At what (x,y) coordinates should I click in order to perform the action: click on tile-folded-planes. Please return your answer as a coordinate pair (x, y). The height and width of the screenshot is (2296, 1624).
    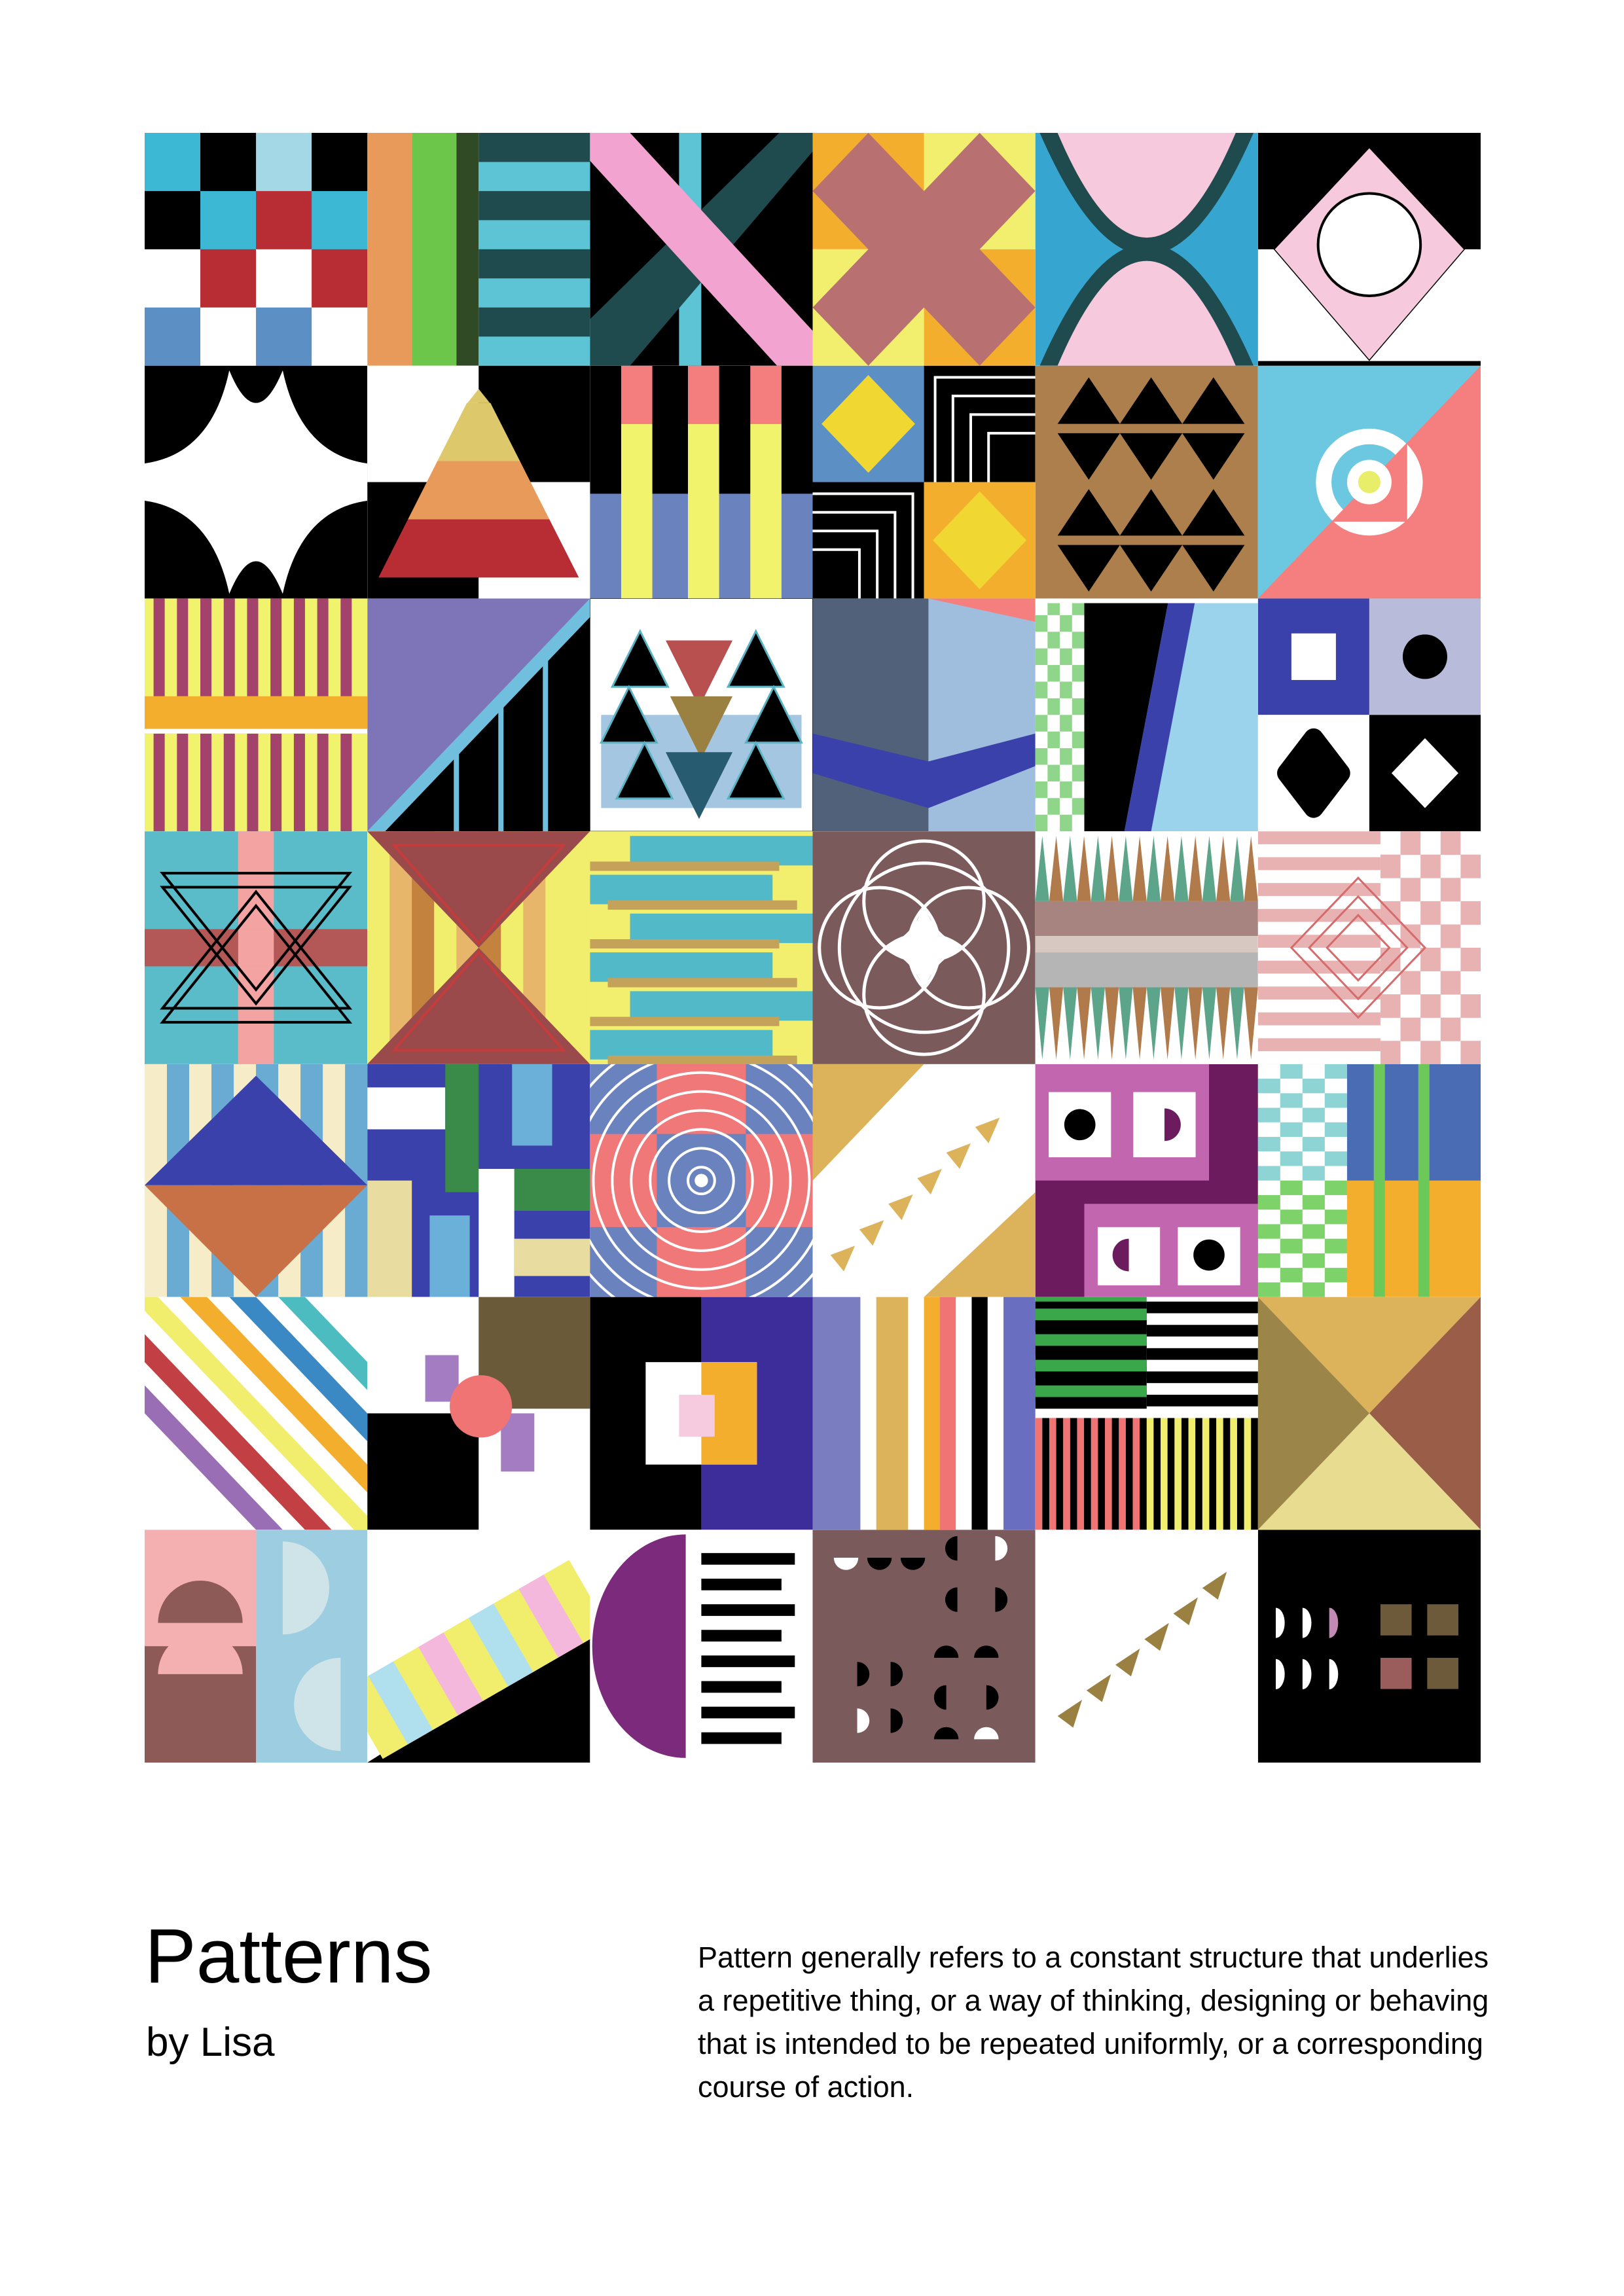
    Looking at the image, I should click on (924, 715).